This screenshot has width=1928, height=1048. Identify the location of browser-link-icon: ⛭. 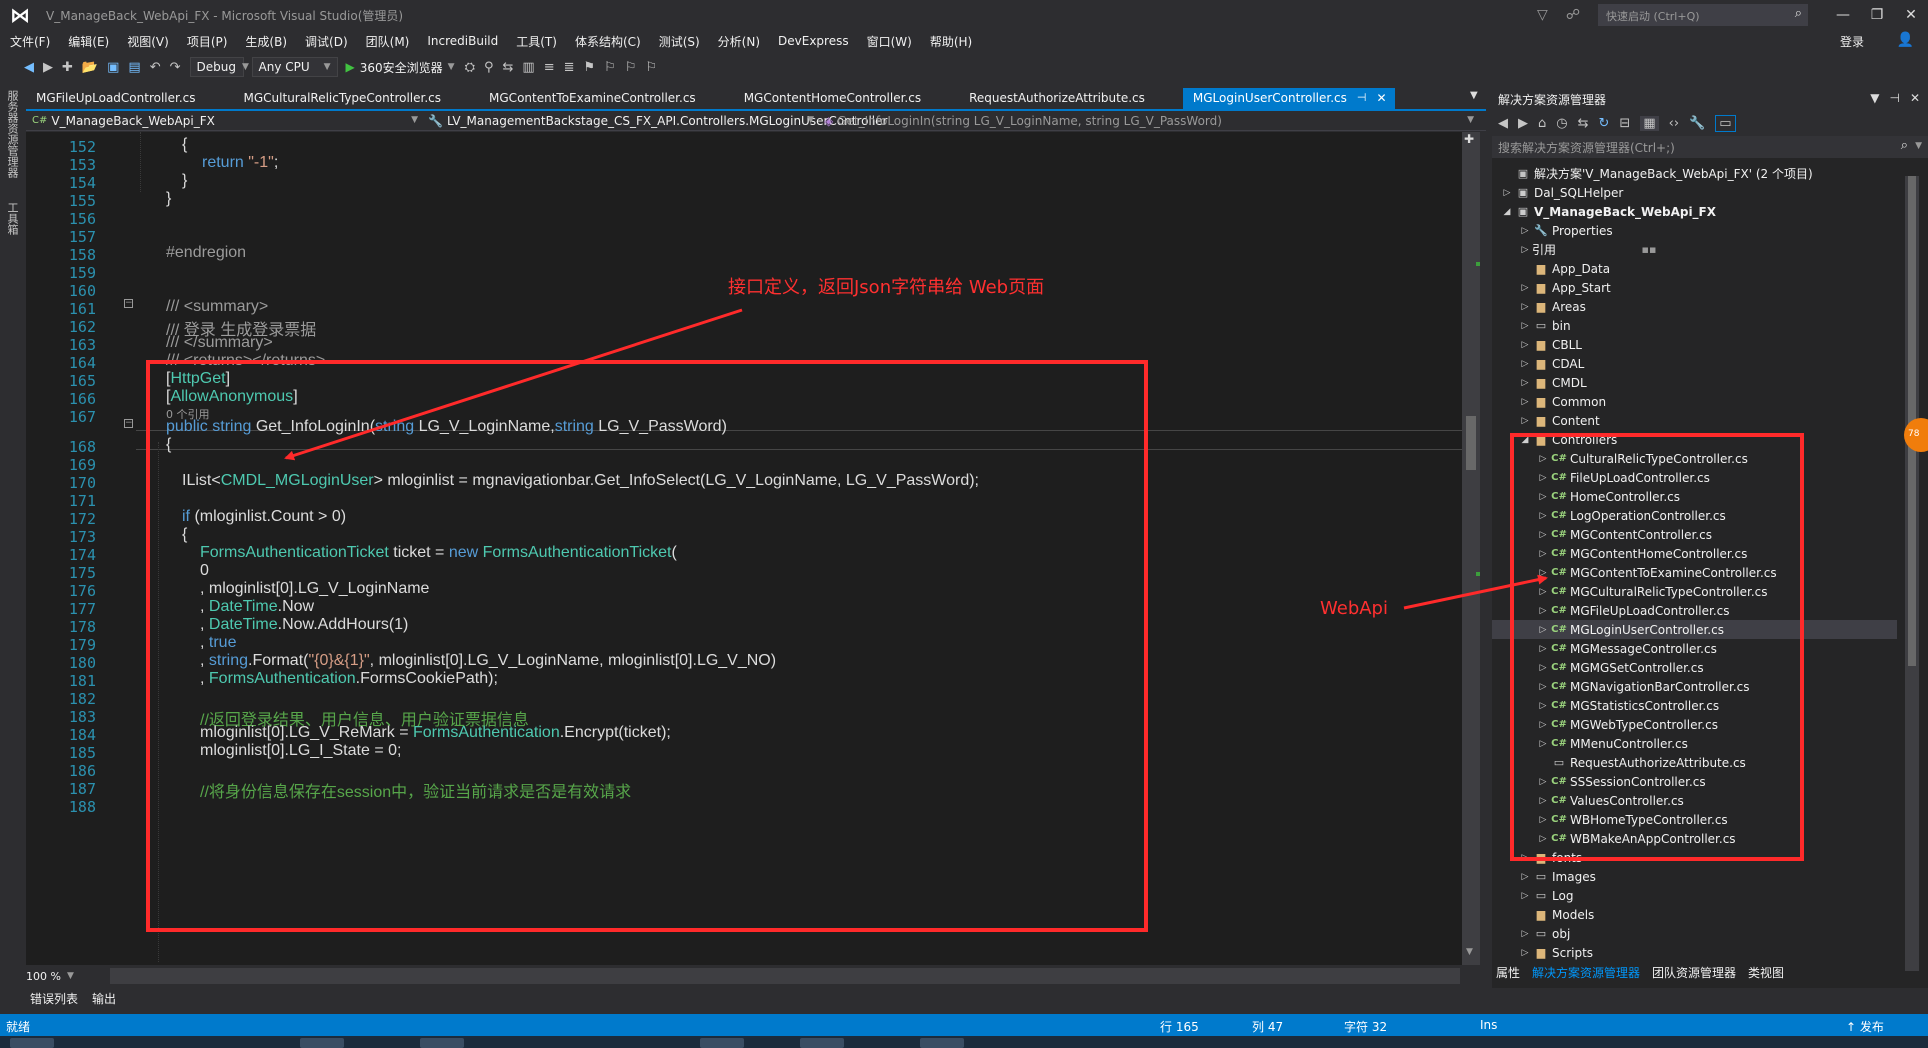
(470, 67).